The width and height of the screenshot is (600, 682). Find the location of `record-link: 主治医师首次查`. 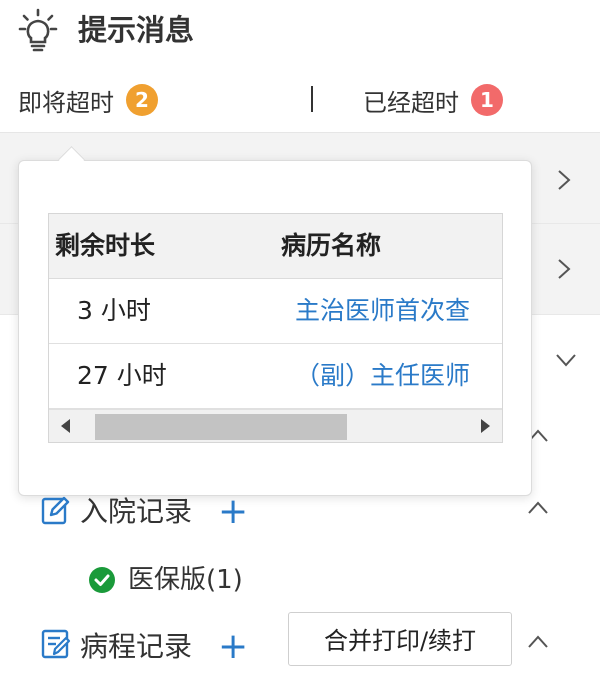

record-link: 主治医师首次查 is located at coordinates (382, 311).